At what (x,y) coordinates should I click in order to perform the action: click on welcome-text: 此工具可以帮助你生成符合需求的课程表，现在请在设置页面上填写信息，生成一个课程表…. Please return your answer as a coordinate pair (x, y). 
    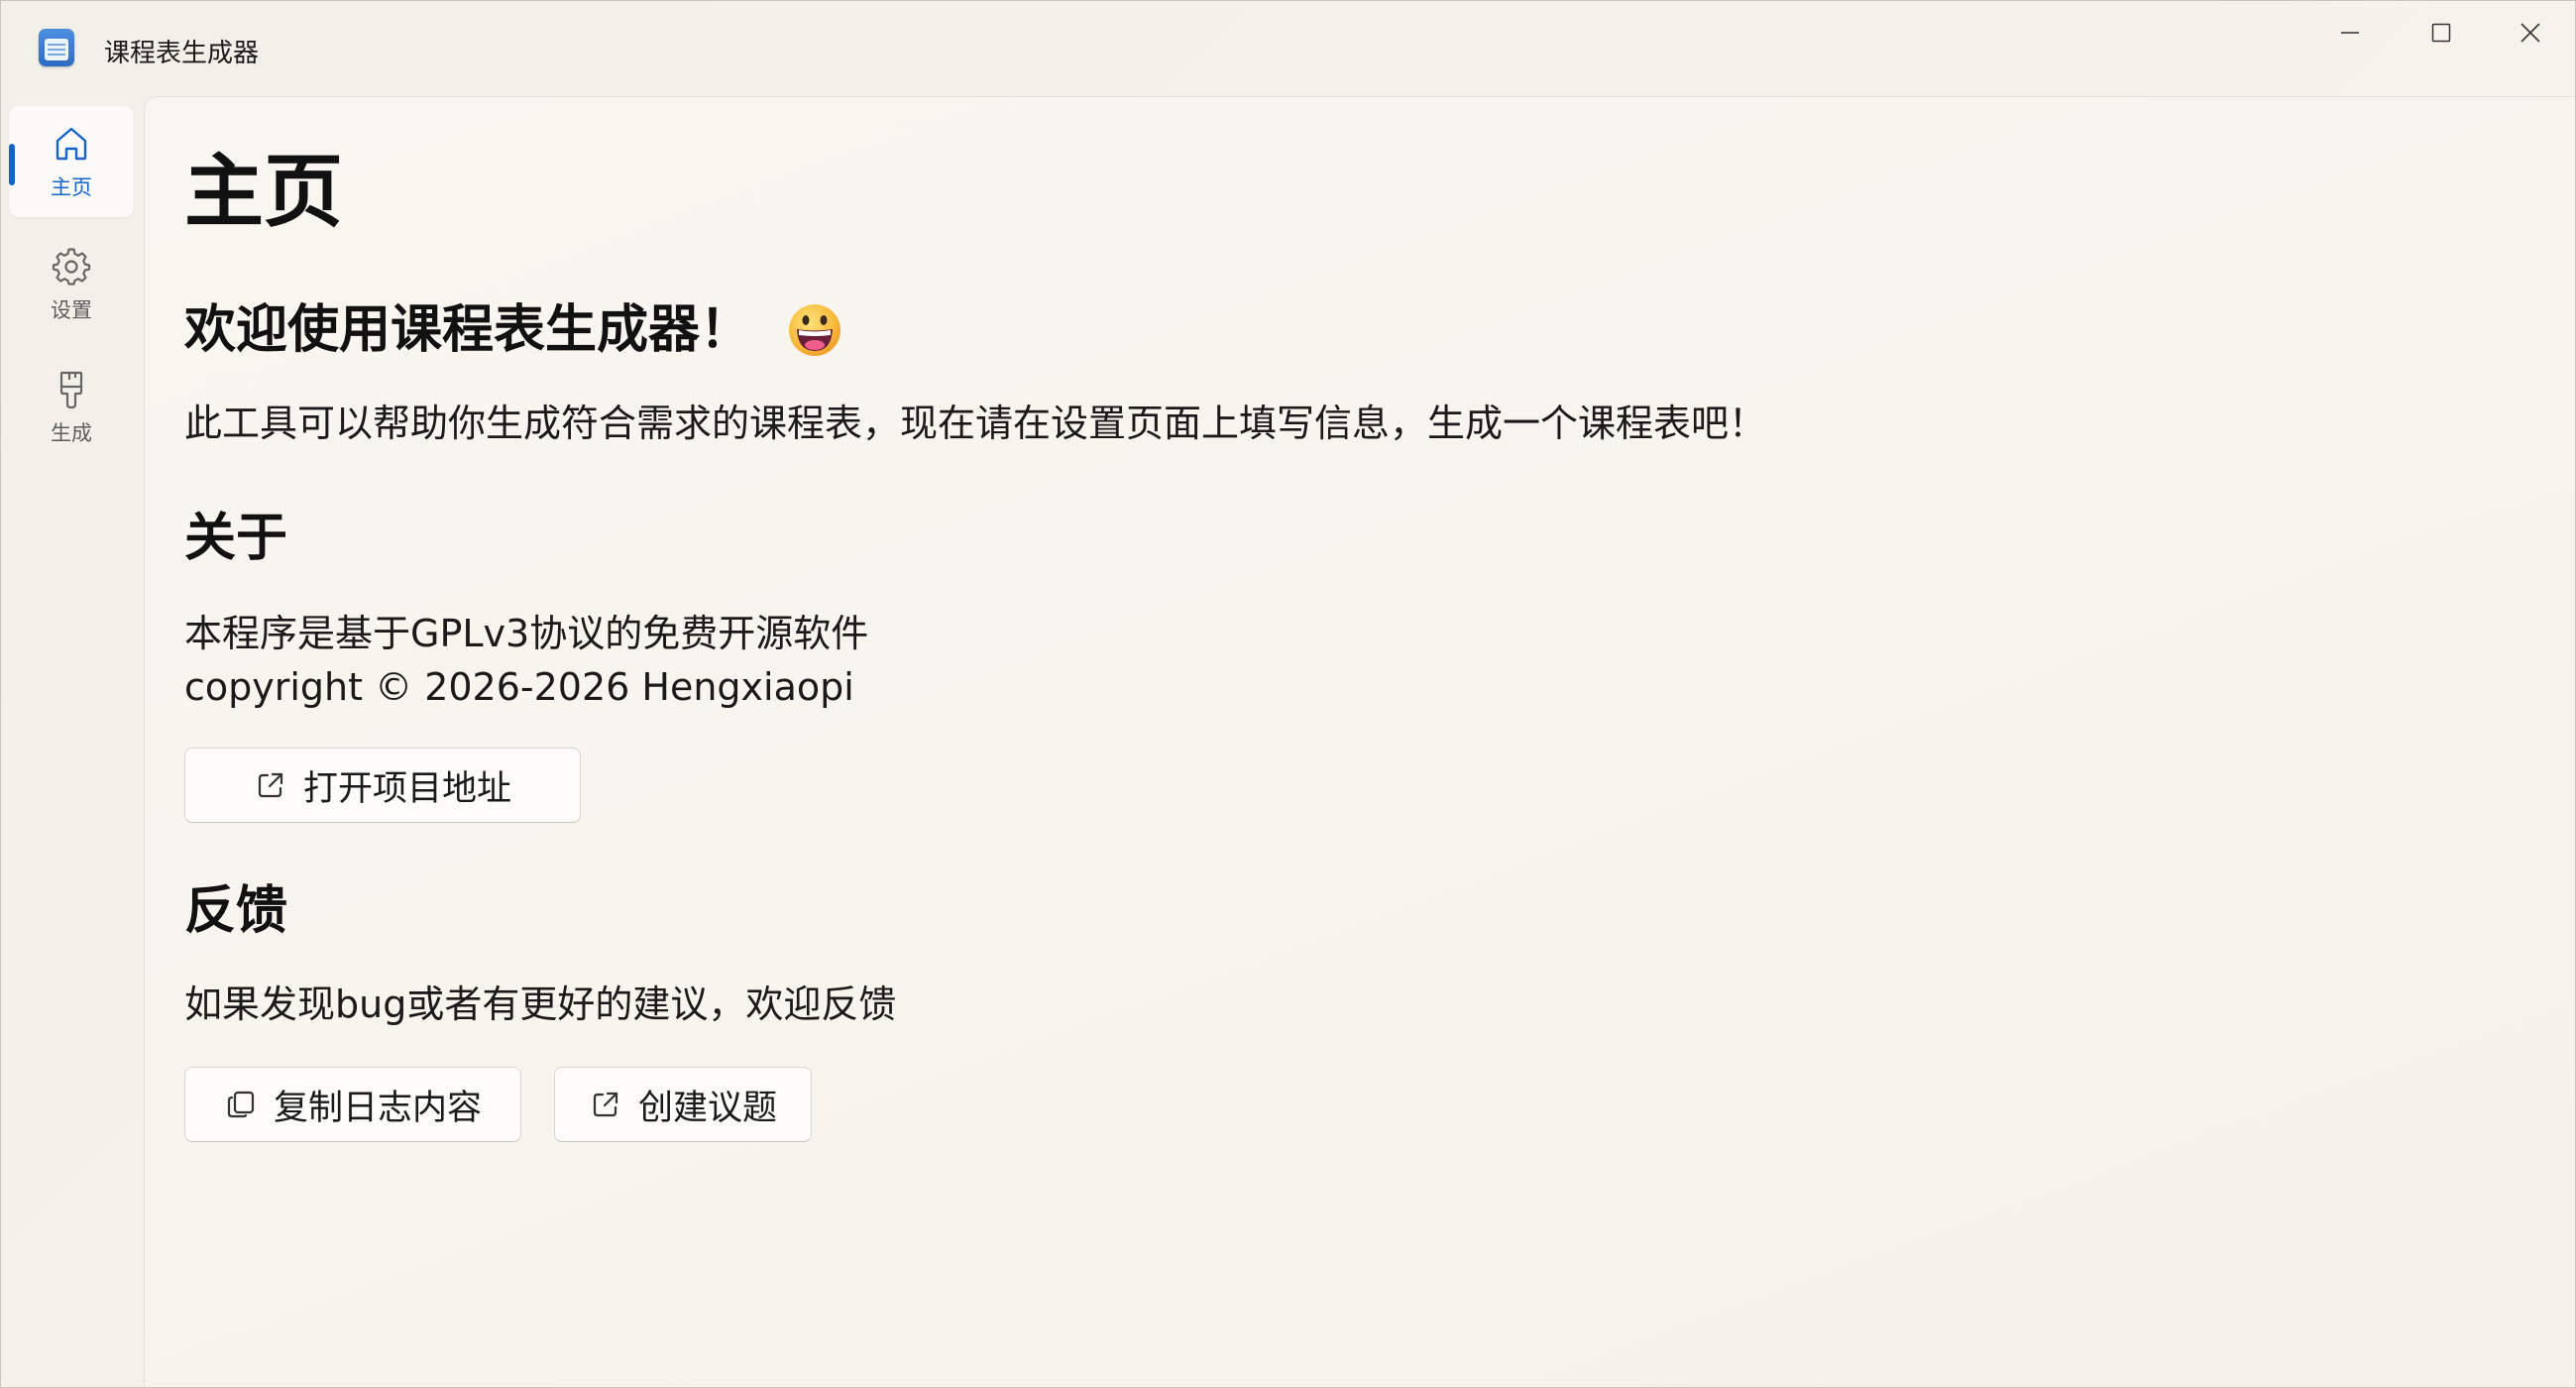
    Looking at the image, I should click on (975, 423).